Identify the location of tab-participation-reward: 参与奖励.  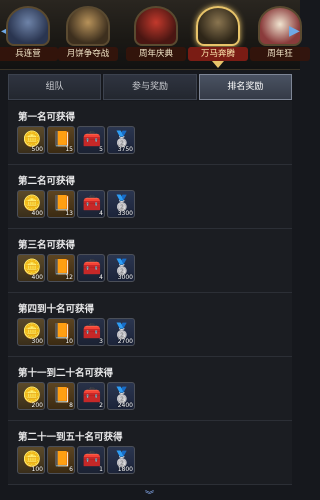
(150, 87).